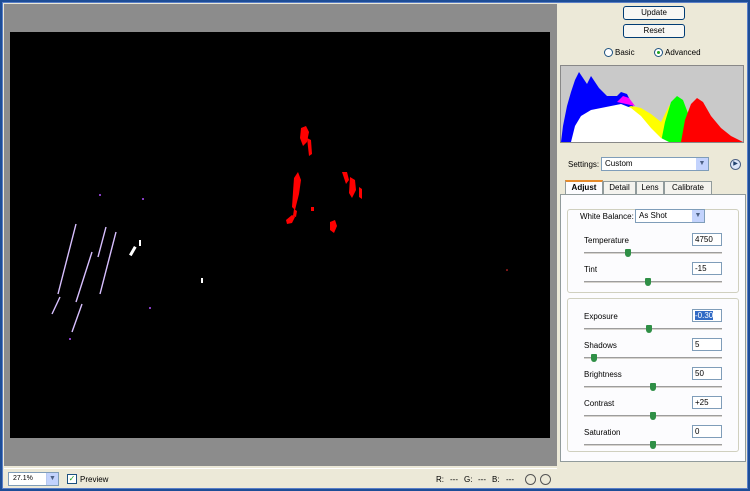 The image size is (750, 491). Describe the element at coordinates (603, 374) in the screenshot. I see `brightness-label: Brightness` at that location.